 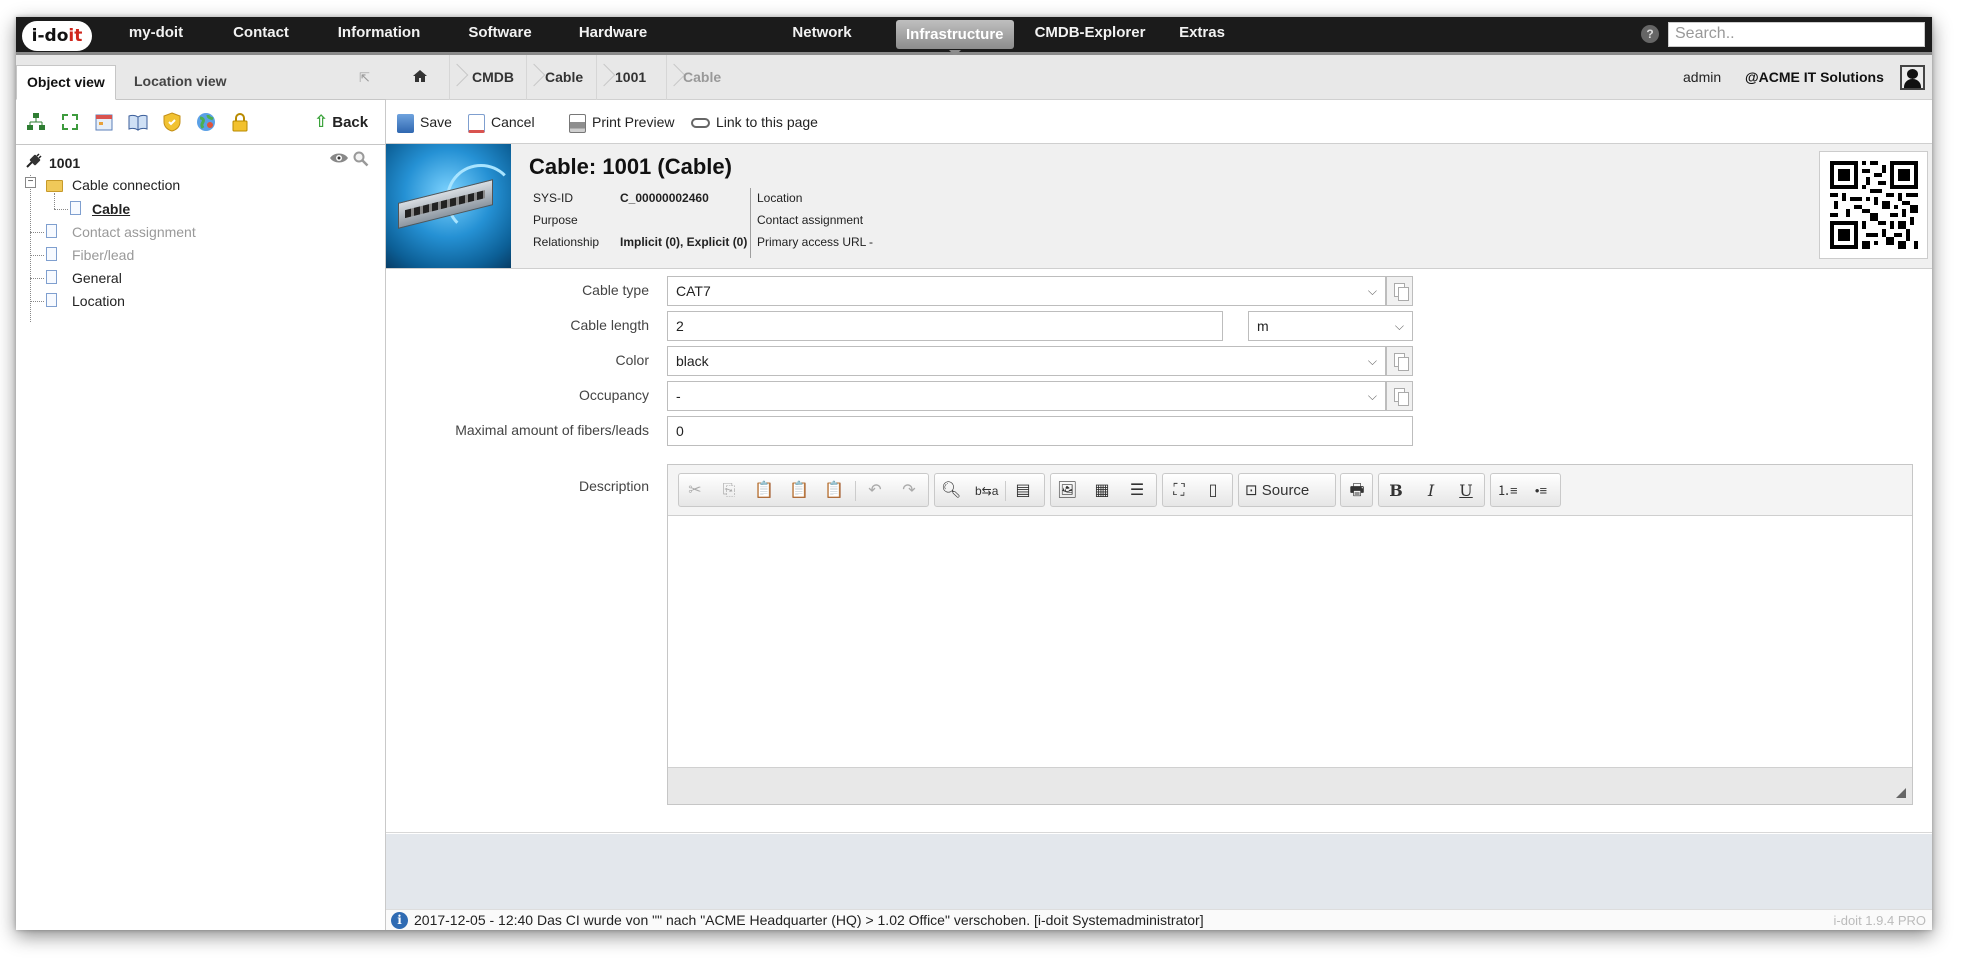 What do you see at coordinates (621, 122) in the screenshot?
I see `print-preview-button: Print Preview` at bounding box center [621, 122].